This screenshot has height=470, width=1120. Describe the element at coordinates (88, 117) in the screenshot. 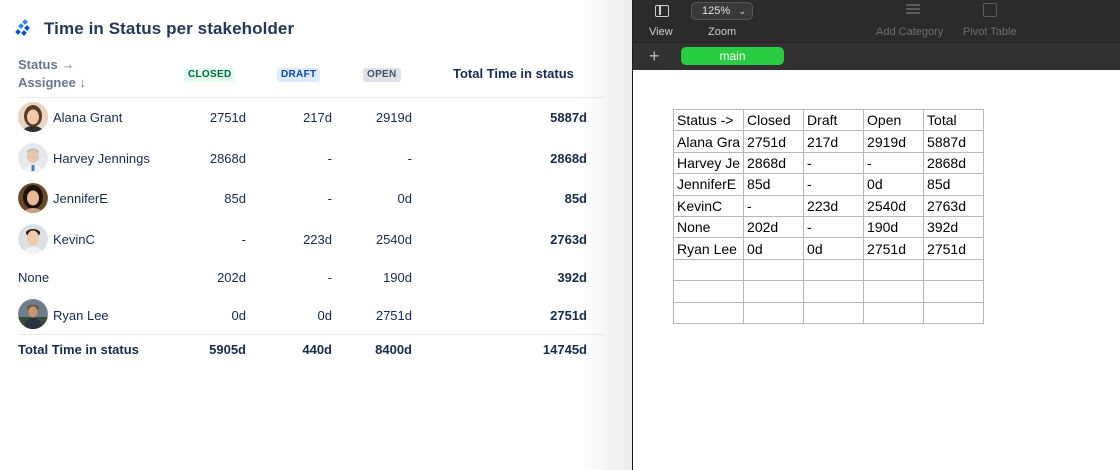

I see `assignee-name: Alana Grant` at that location.